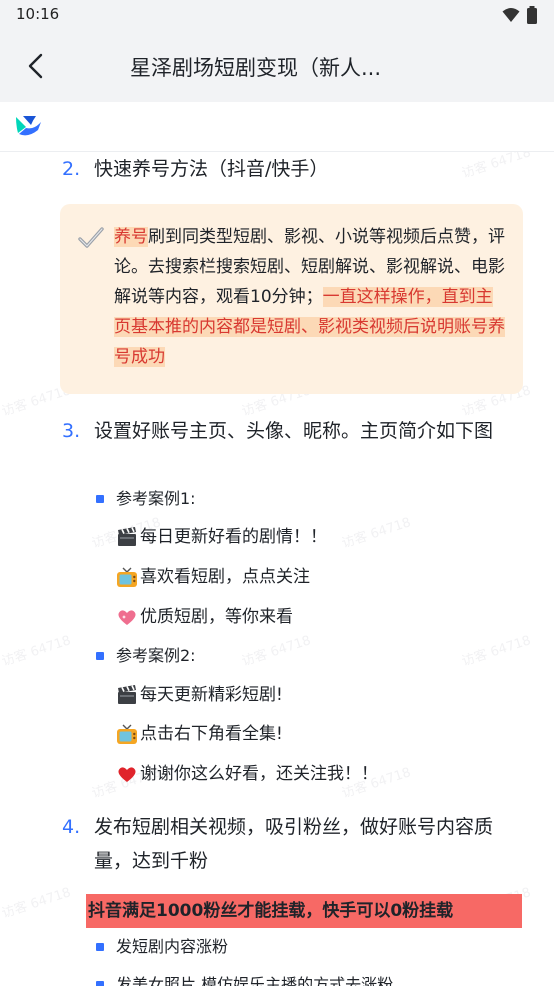  I want to click on example-line: 点击右下角看全集!, so click(199, 734).